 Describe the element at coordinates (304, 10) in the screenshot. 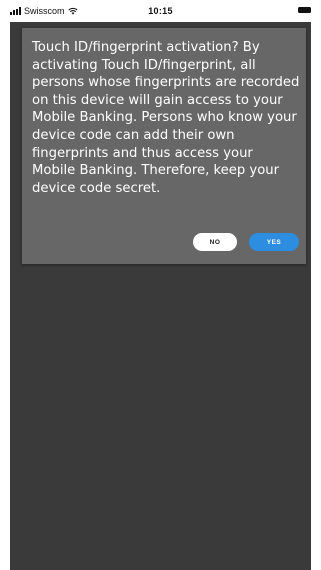

I see `battery-icon` at that location.